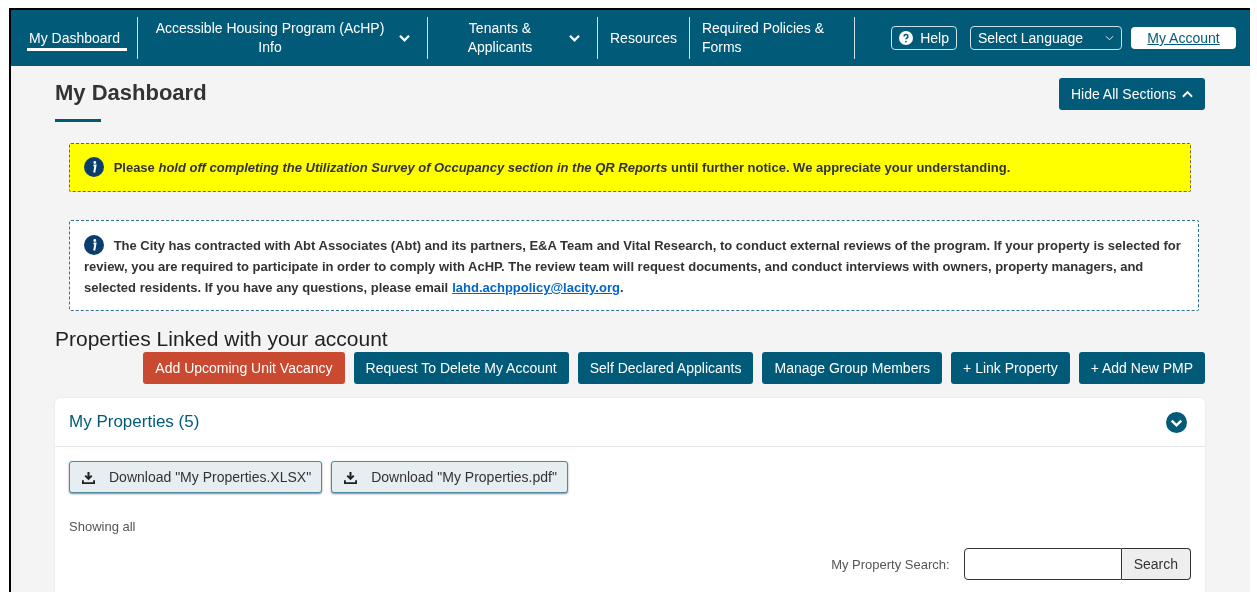 The image size is (1257, 592). What do you see at coordinates (643, 38) in the screenshot?
I see `nav-link: Resources` at bounding box center [643, 38].